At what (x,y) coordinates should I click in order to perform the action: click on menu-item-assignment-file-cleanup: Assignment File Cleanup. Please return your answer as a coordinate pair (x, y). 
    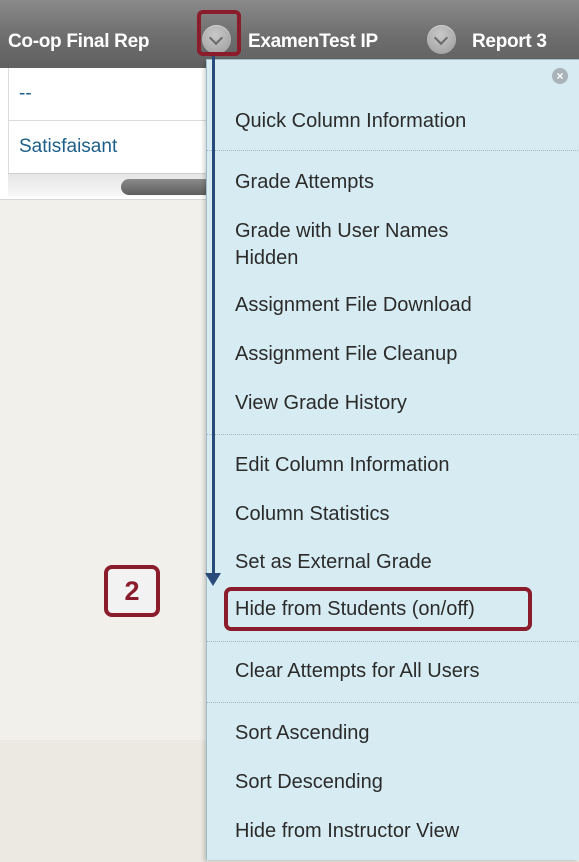
    Looking at the image, I should click on (346, 354).